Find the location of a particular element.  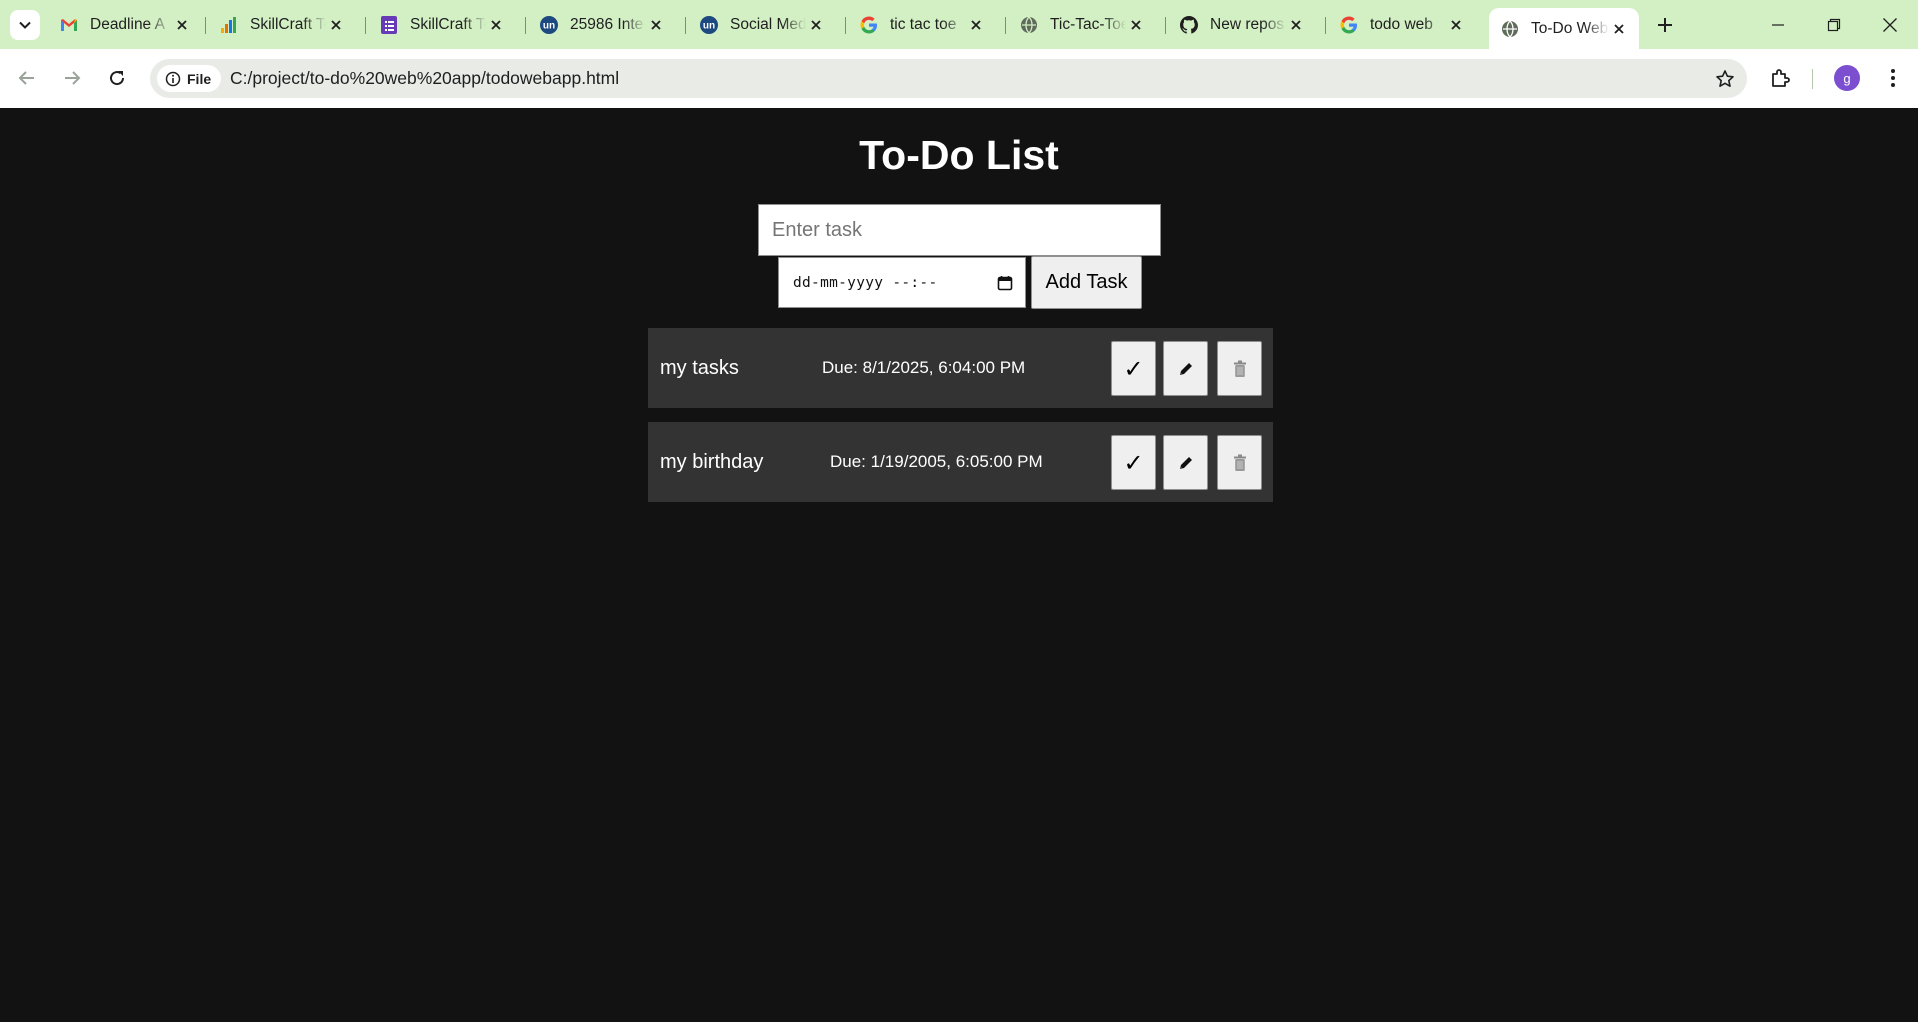

tab-google-todo: todo web is located at coordinates (1402, 24).